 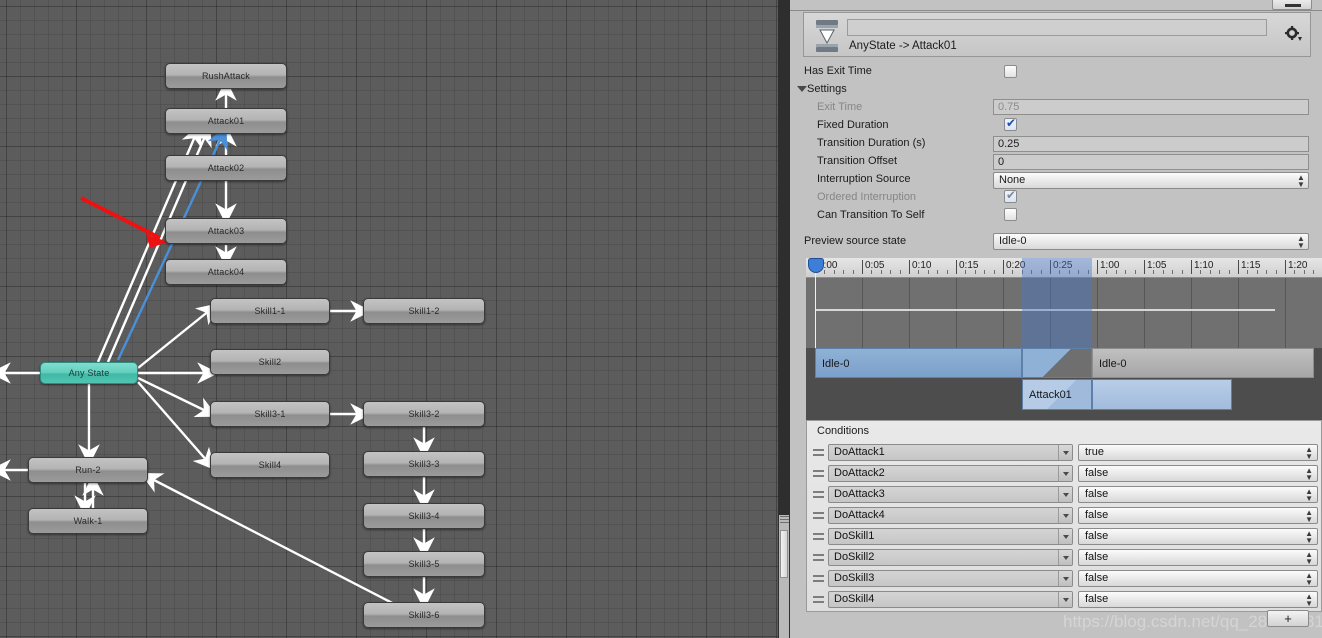 I want to click on timeline-tick-label: 1:10, so click(x=1204, y=265).